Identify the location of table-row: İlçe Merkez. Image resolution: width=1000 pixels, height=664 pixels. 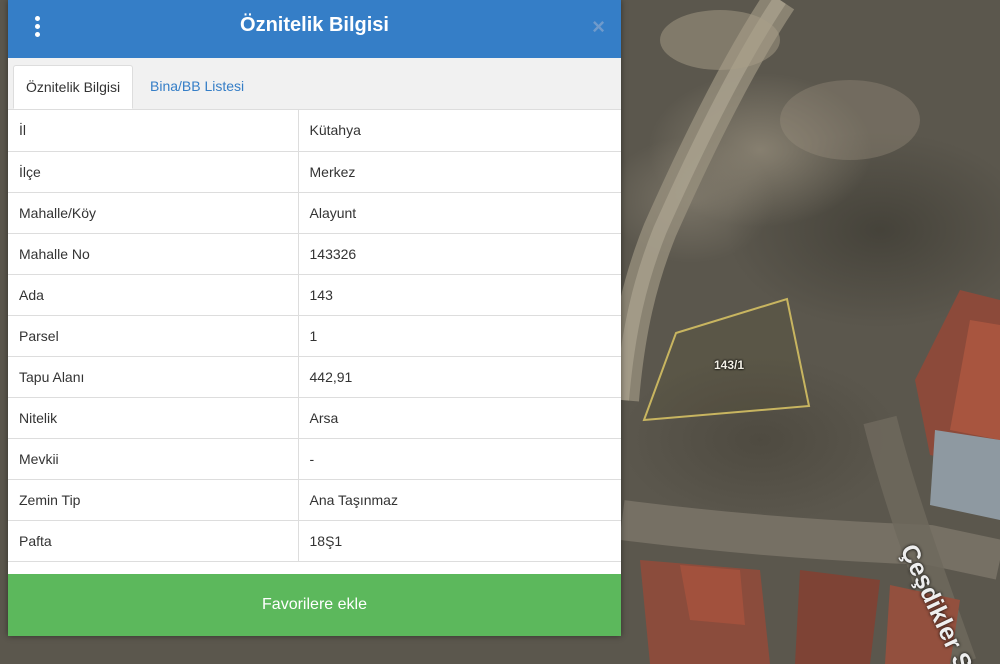
(314, 172).